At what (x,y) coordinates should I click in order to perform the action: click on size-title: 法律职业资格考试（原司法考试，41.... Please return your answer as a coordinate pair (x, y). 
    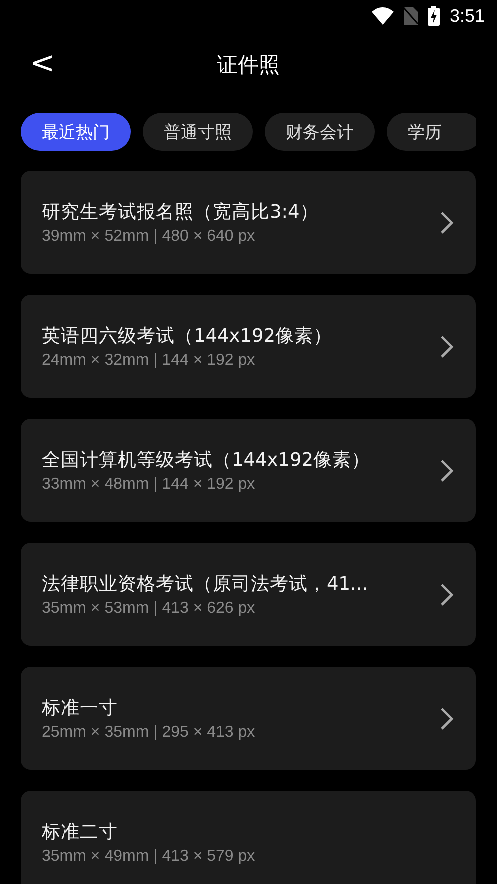
    Looking at the image, I should click on (206, 584).